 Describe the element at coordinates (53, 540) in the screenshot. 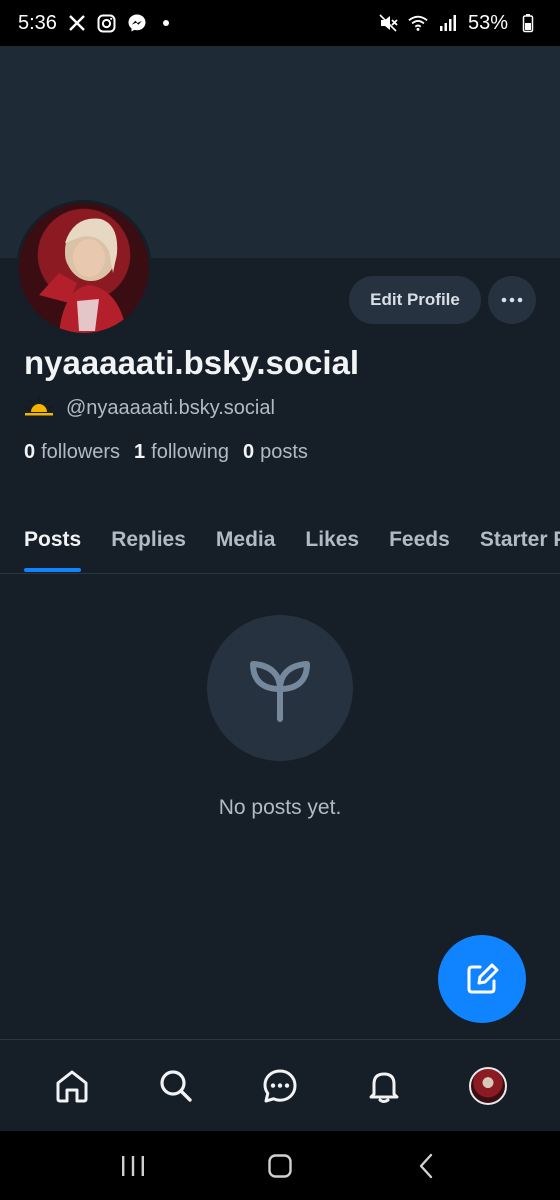

I see `tab-posts: Posts` at that location.